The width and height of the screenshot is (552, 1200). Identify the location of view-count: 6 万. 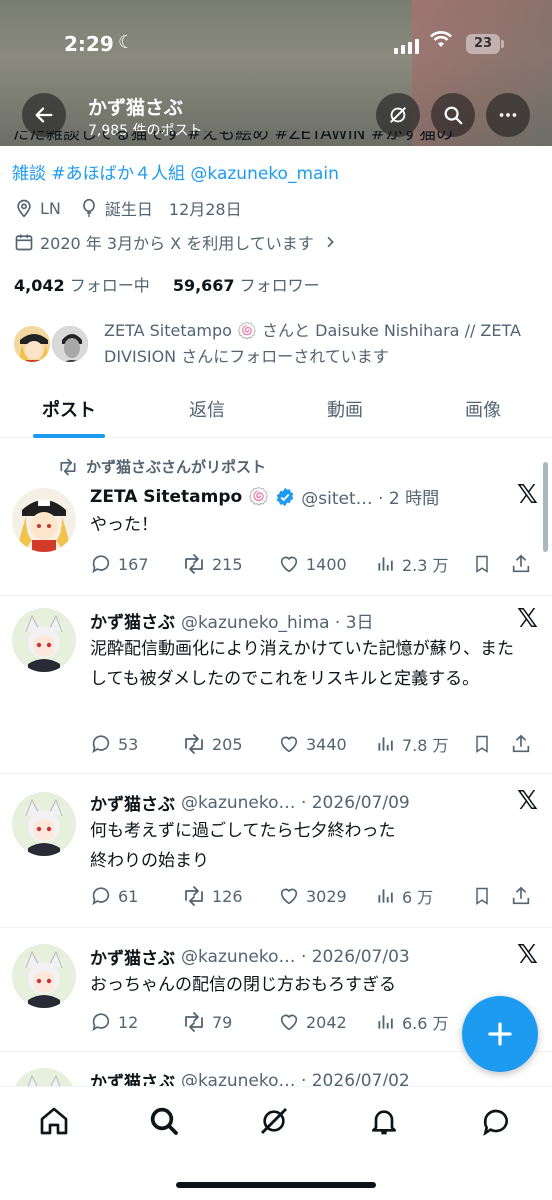
(418, 897).